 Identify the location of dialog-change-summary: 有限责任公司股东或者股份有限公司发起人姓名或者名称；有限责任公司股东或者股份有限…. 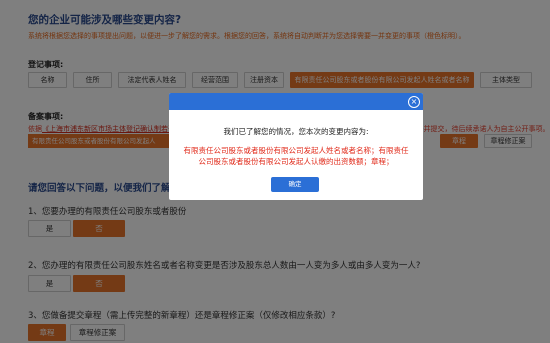
(296, 156).